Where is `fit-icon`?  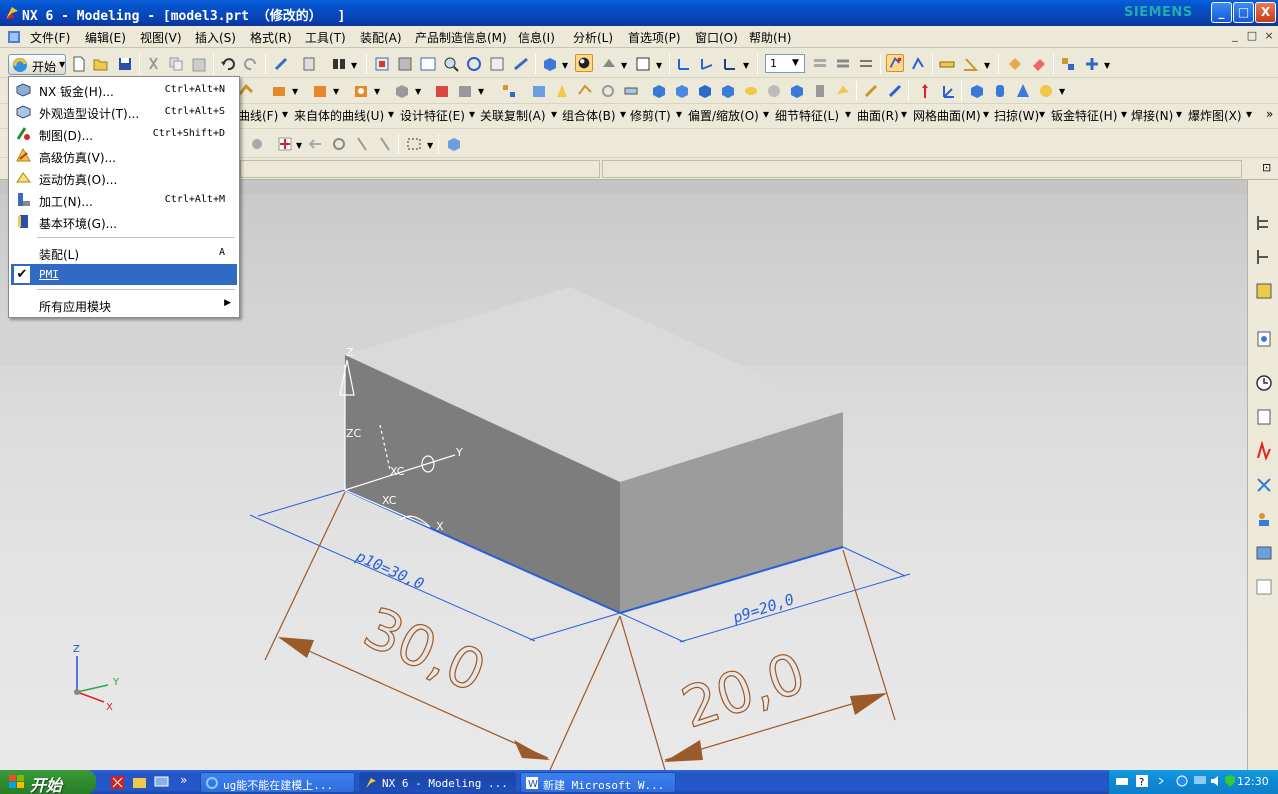
fit-icon is located at coordinates (382, 64).